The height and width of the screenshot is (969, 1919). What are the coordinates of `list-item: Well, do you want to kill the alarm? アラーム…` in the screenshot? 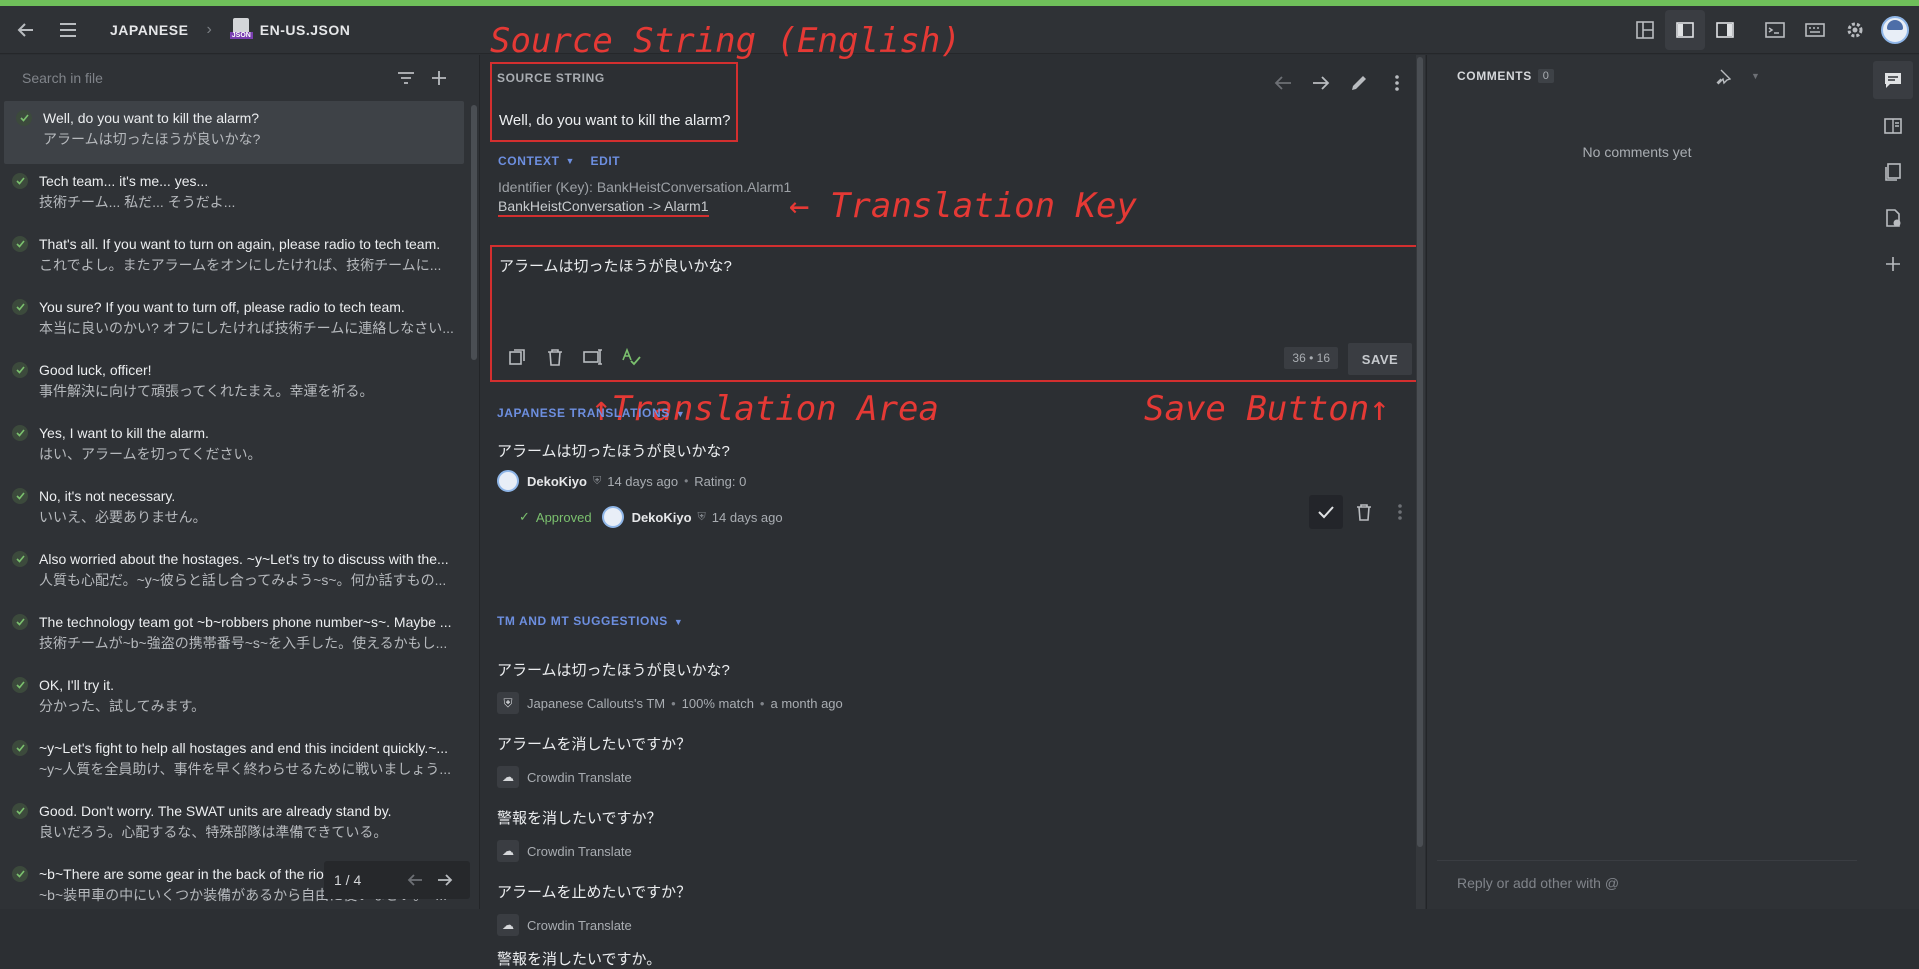 It's located at (234, 132).